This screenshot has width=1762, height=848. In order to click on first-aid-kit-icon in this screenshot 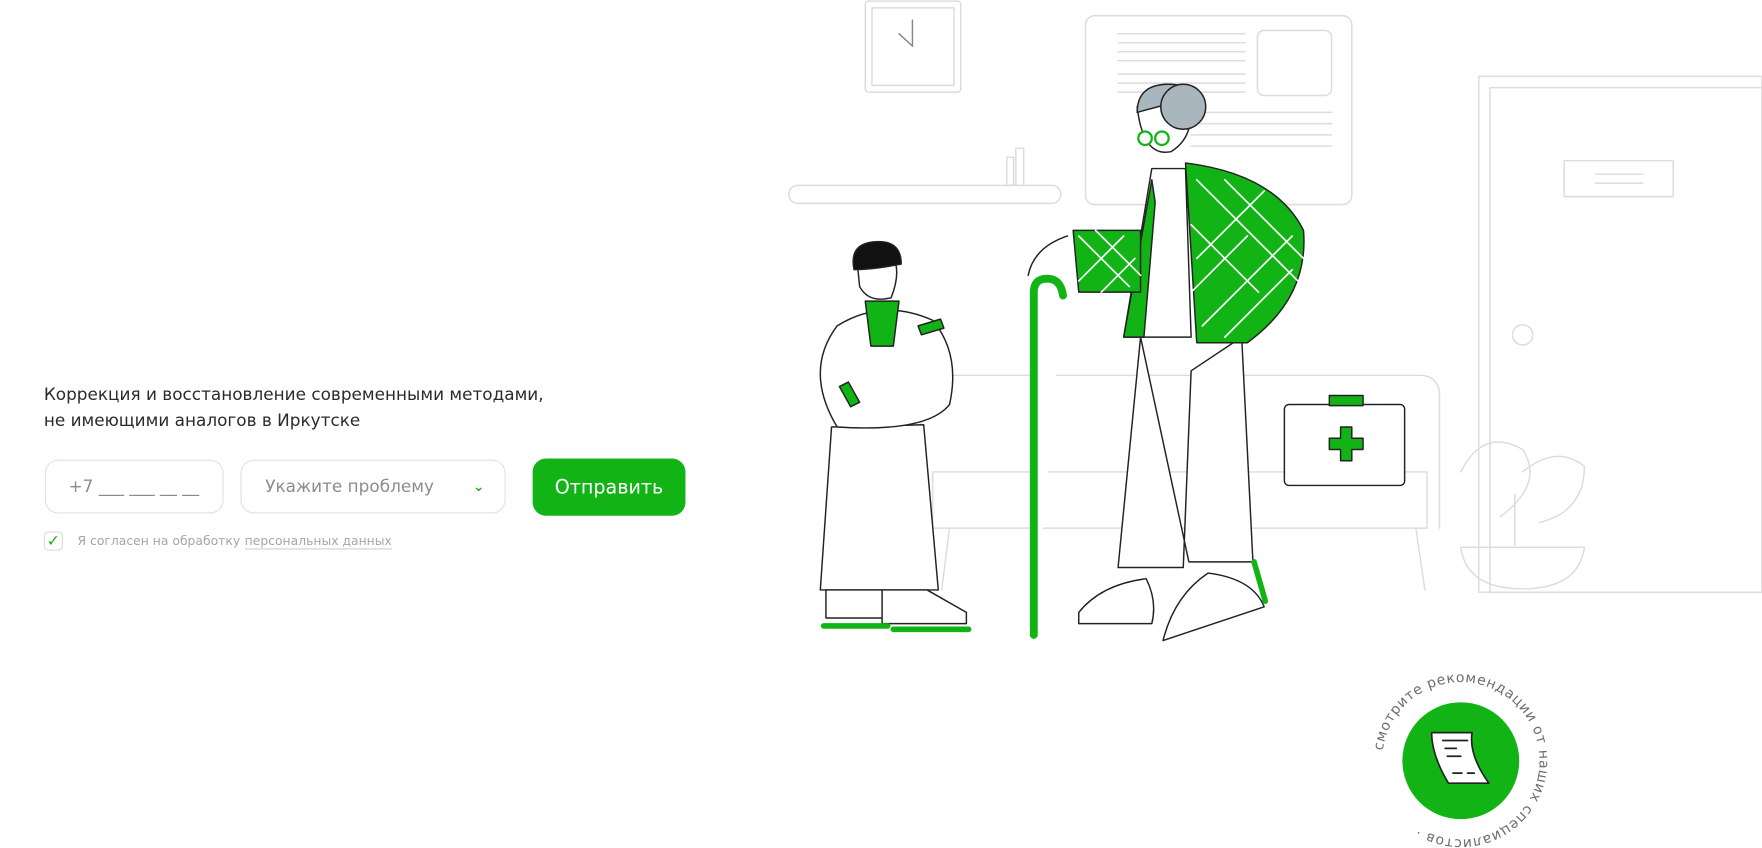, I will do `click(1344, 440)`.